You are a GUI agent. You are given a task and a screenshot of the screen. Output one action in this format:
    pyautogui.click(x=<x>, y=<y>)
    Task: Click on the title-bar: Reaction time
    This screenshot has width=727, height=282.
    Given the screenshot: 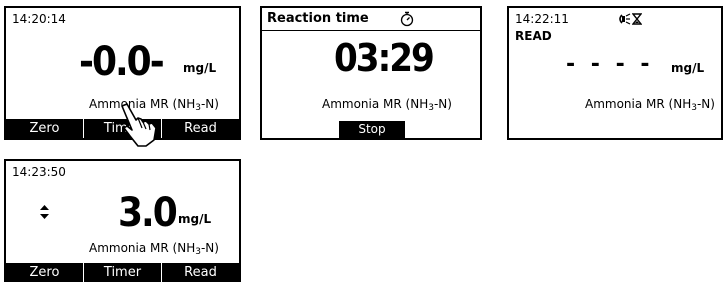 What is the action you would take?
    pyautogui.click(x=371, y=19)
    